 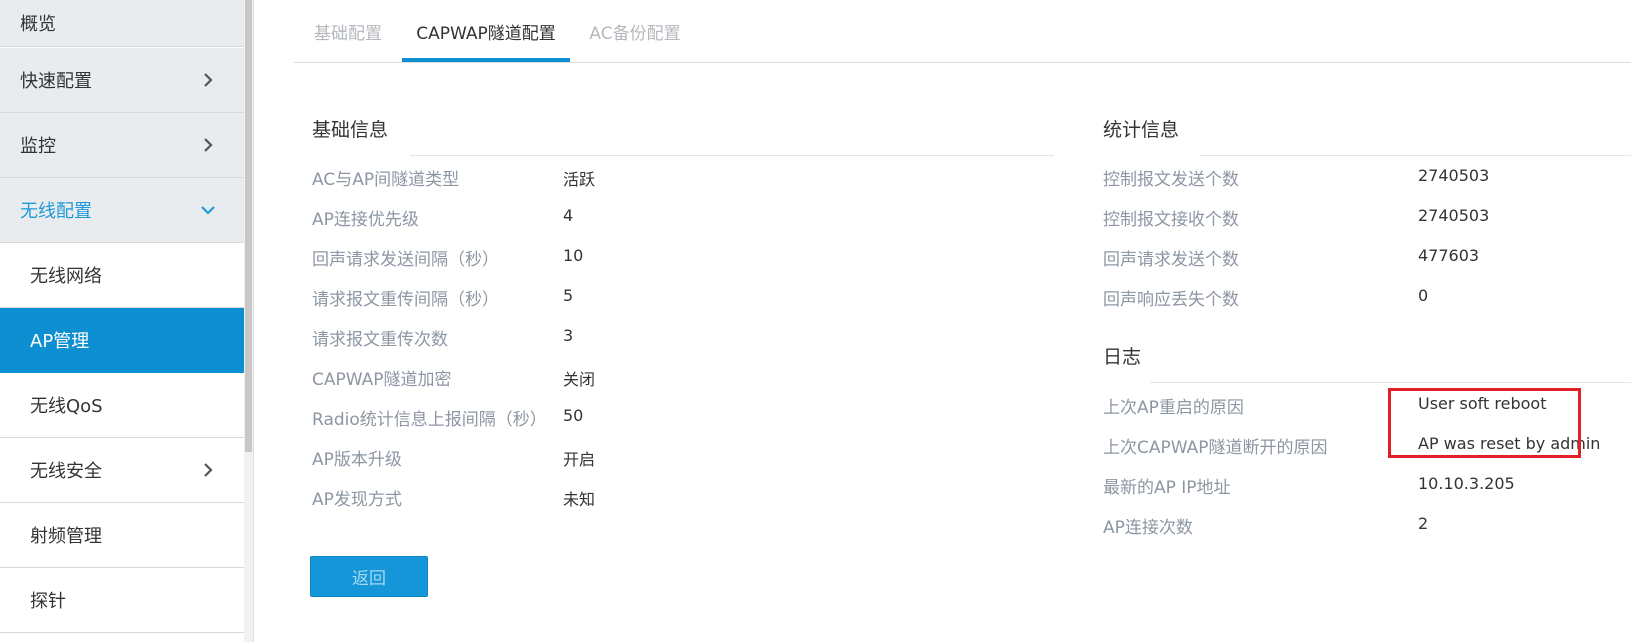 I want to click on log-value: 10.10.3.205, so click(x=1466, y=483).